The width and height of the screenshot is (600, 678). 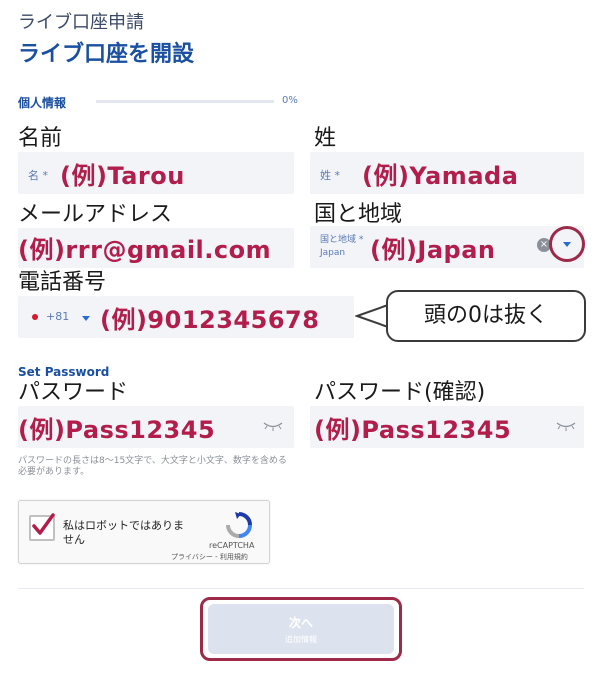 What do you see at coordinates (342, 240) in the screenshot?
I see `country-label: 国と地域 *` at bounding box center [342, 240].